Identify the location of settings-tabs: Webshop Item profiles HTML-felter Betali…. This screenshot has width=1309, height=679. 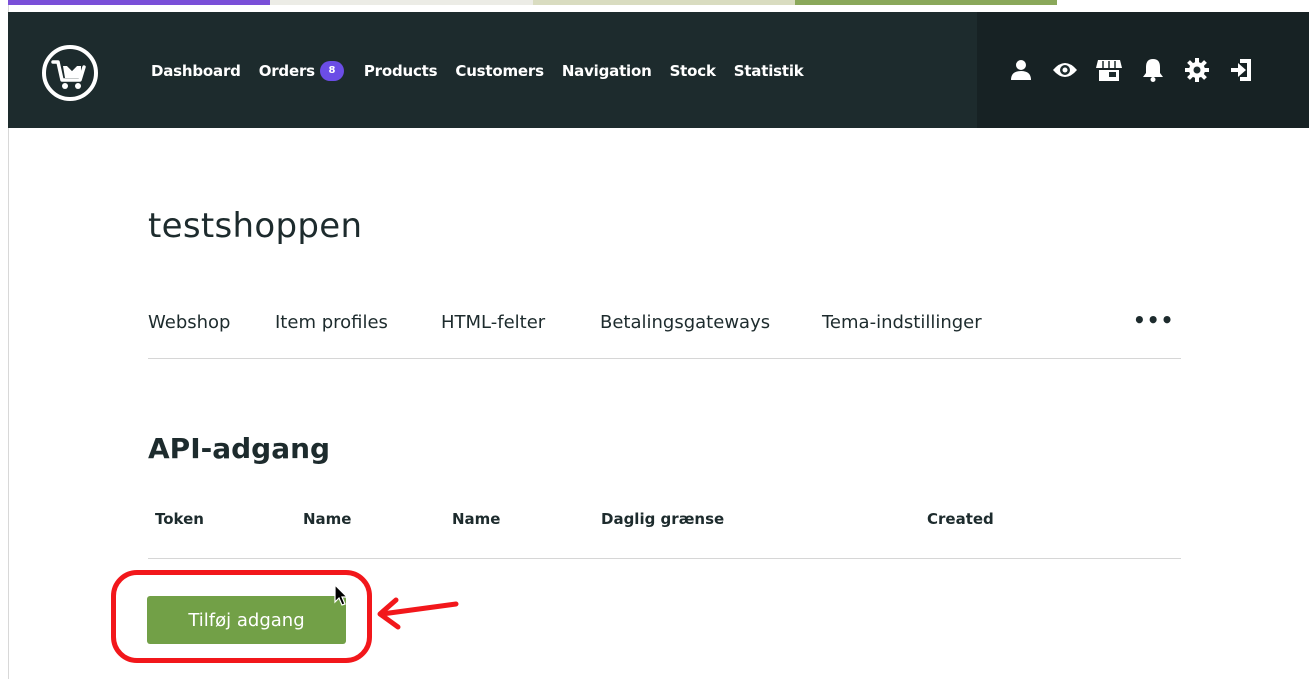
(664, 333).